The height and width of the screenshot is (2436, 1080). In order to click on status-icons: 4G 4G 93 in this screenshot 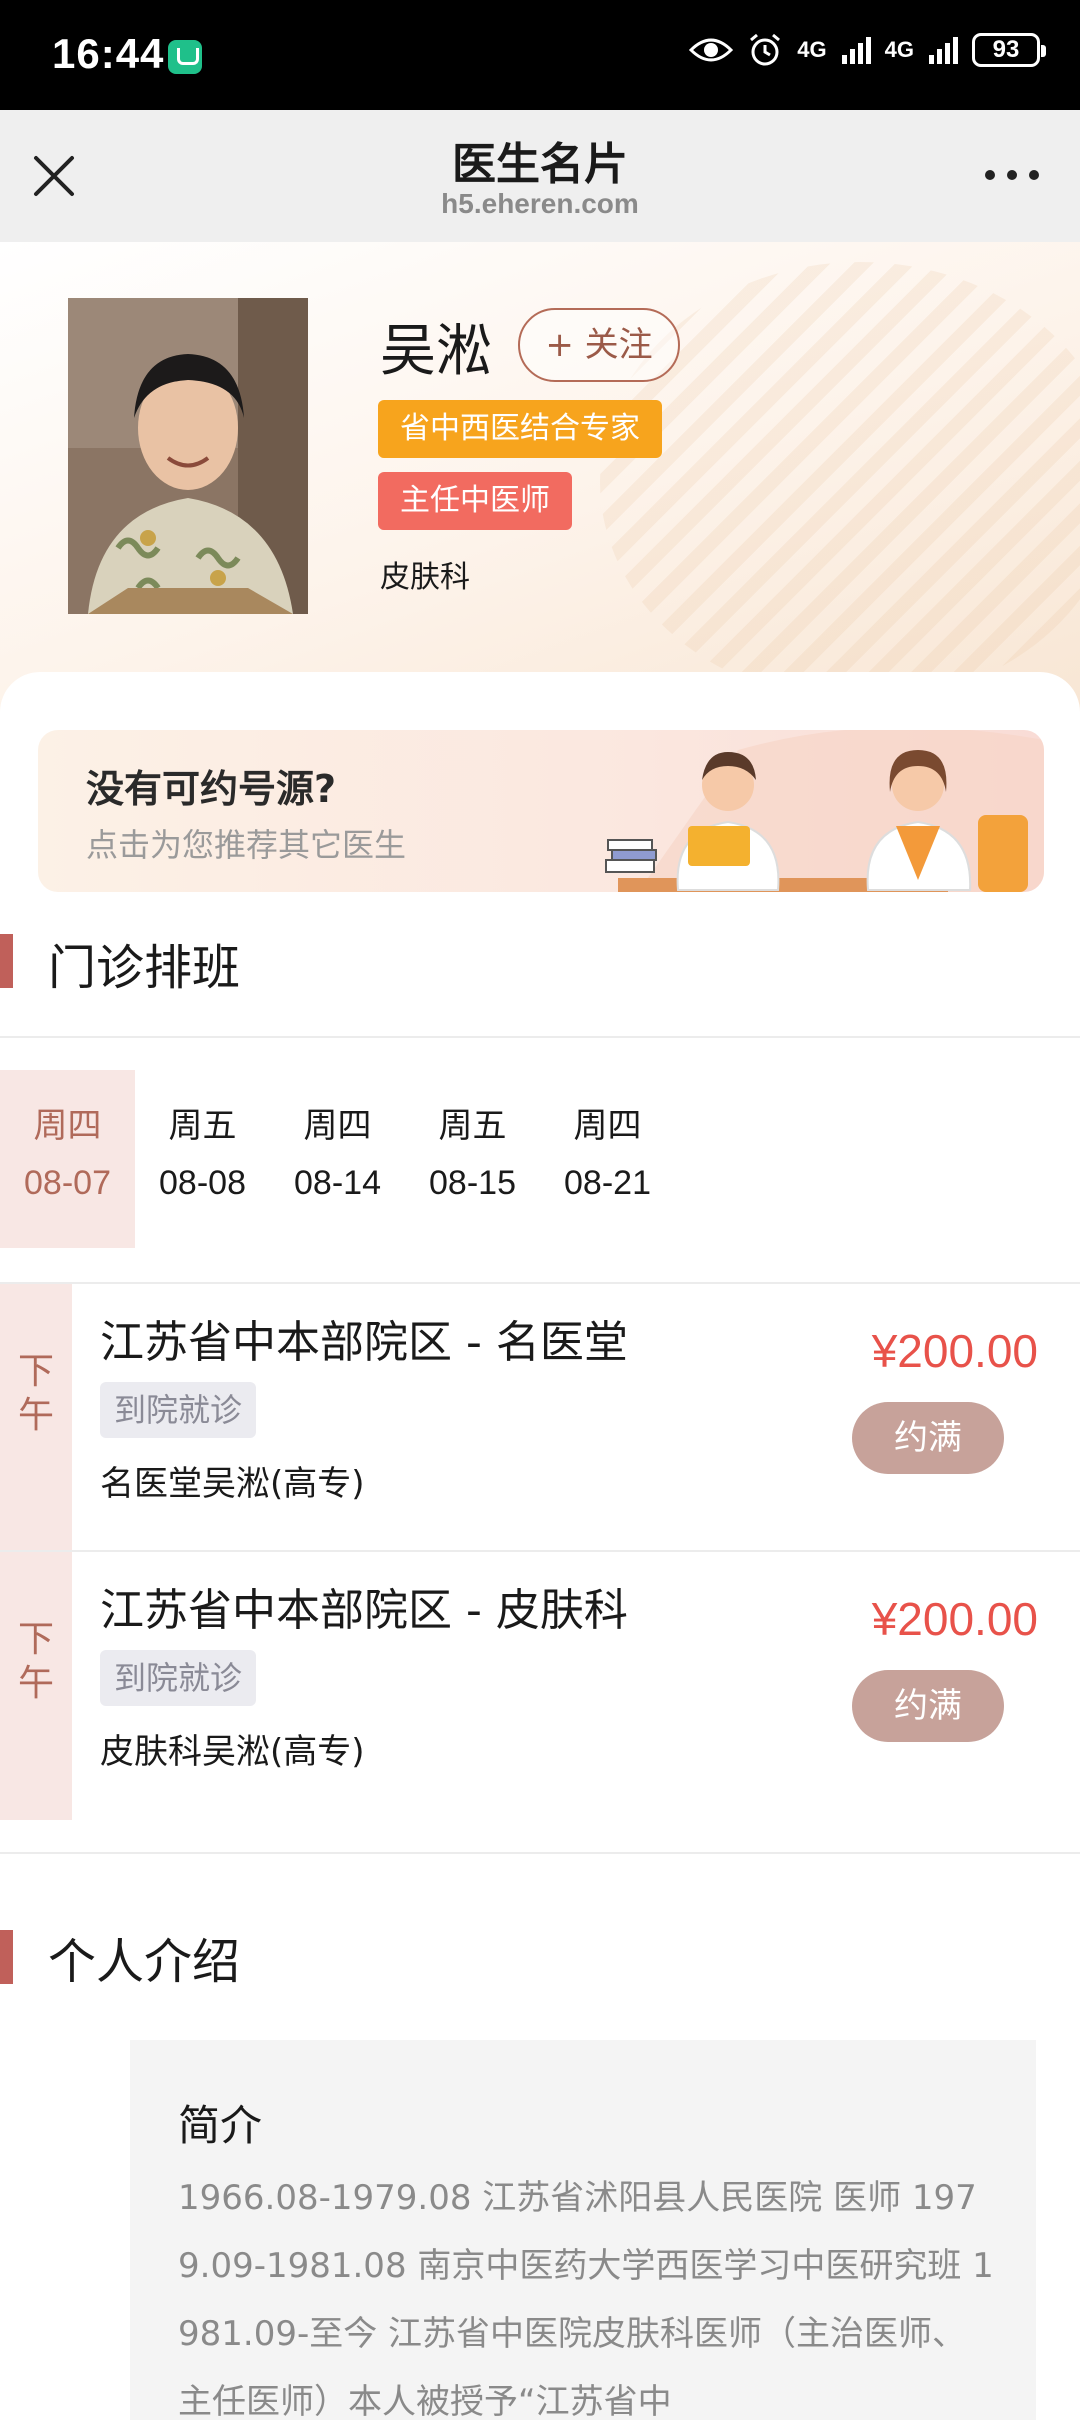, I will do `click(867, 50)`.